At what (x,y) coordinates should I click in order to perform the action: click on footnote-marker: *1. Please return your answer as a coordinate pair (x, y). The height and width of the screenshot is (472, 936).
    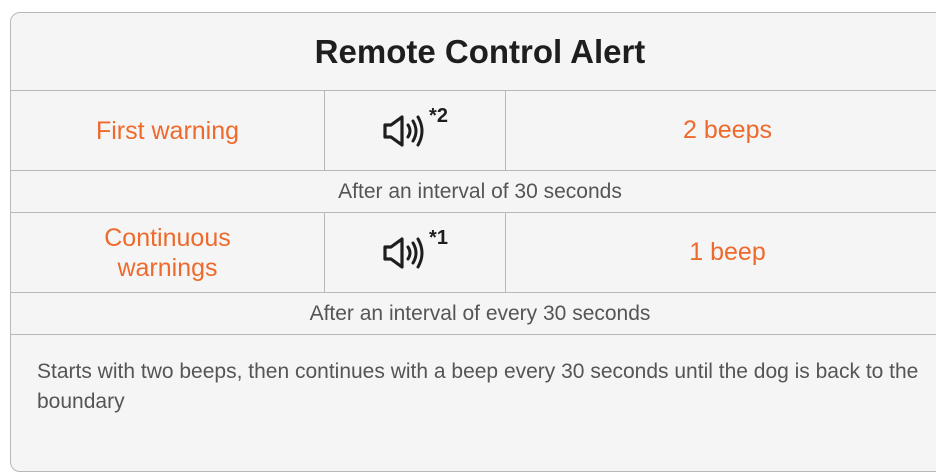
    Looking at the image, I should click on (438, 238).